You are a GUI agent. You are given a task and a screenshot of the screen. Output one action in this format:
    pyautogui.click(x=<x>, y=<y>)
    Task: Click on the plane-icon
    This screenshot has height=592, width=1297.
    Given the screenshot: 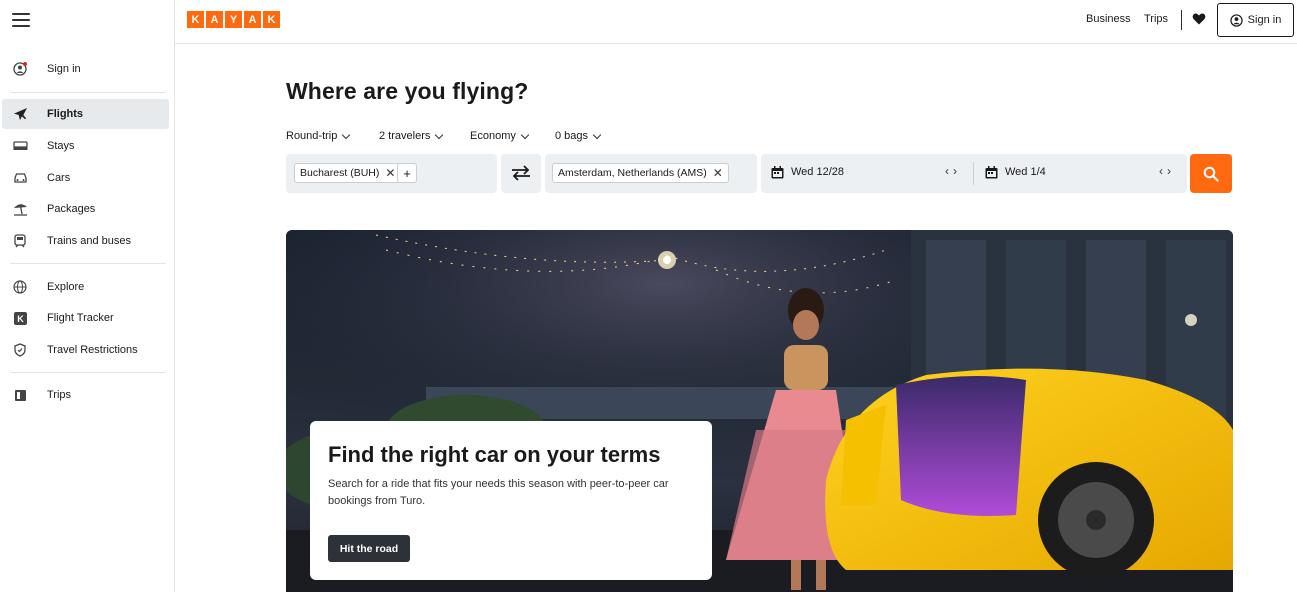 What is the action you would take?
    pyautogui.click(x=20, y=114)
    